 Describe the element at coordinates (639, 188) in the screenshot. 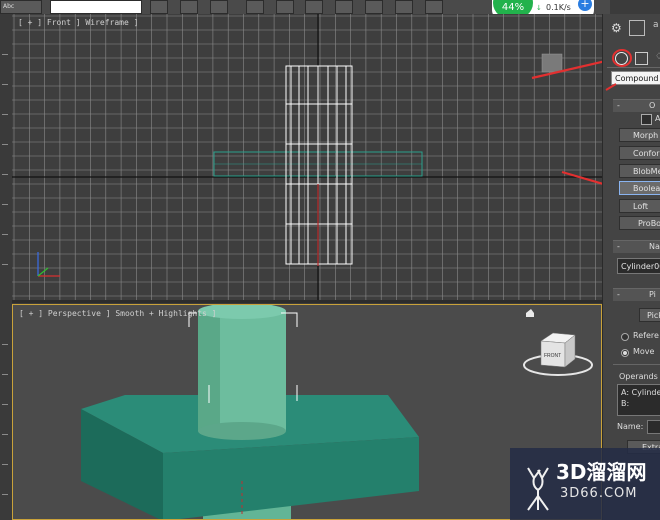

I see `boolean-button: Boolean` at that location.